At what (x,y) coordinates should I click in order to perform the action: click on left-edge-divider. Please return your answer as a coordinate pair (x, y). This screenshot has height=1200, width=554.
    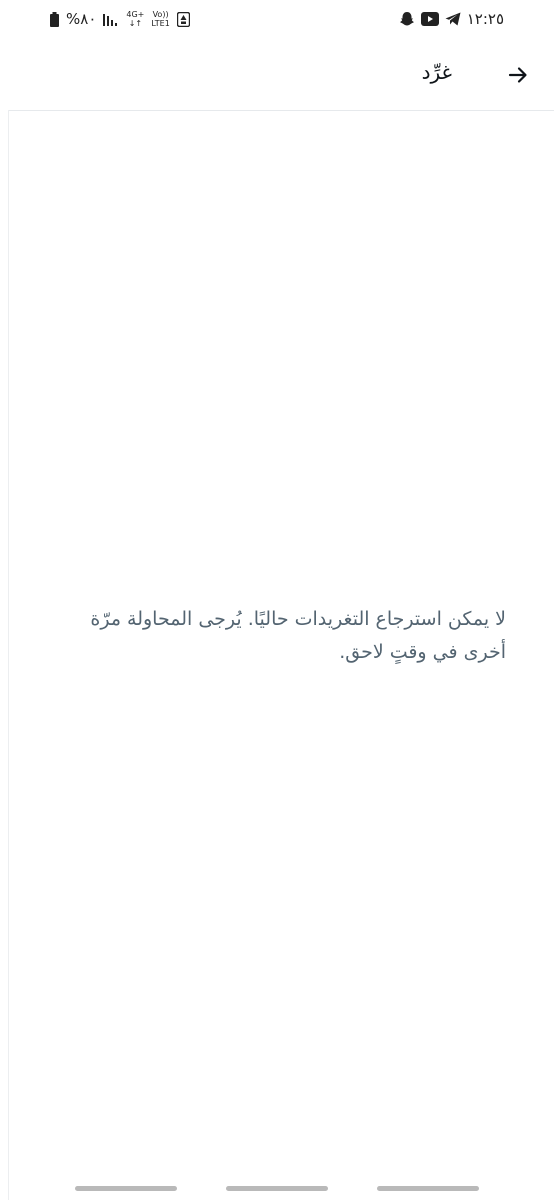
    Looking at the image, I should click on (4, 655).